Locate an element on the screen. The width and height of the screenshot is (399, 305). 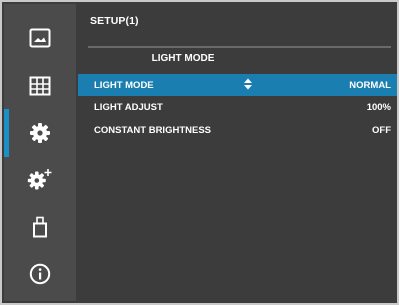
menu-item-constant-brightness: CONSTANT BRIGHTNESS OFF is located at coordinates (237, 130).